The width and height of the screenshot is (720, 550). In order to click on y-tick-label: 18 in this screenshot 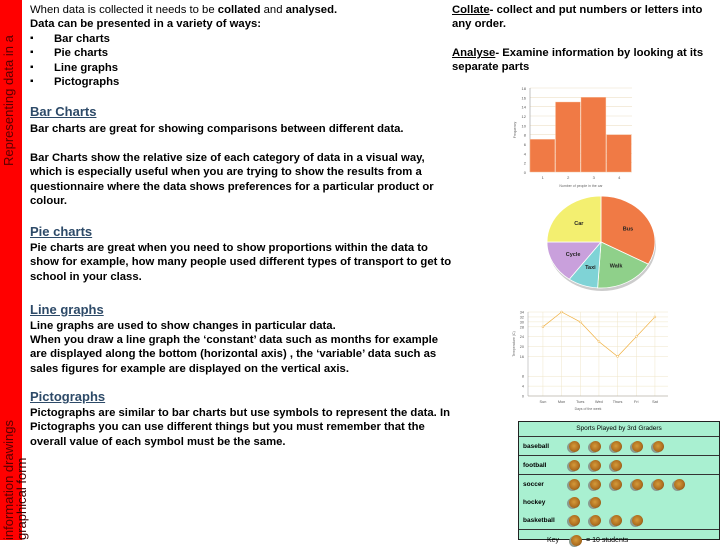, I will do `click(524, 88)`.